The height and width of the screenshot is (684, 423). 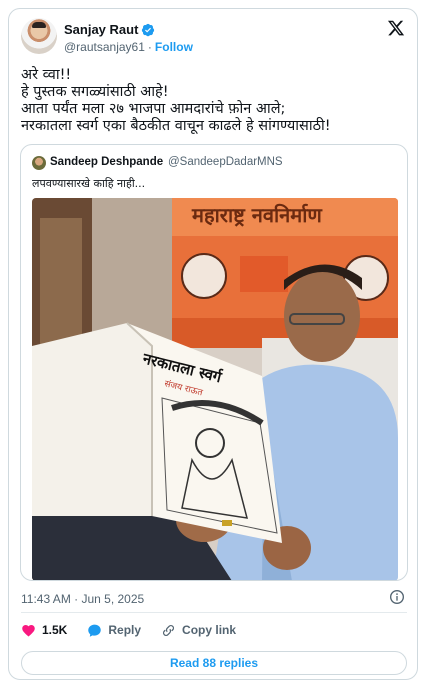 What do you see at coordinates (28, 630) in the screenshot?
I see `heart-icon` at bounding box center [28, 630].